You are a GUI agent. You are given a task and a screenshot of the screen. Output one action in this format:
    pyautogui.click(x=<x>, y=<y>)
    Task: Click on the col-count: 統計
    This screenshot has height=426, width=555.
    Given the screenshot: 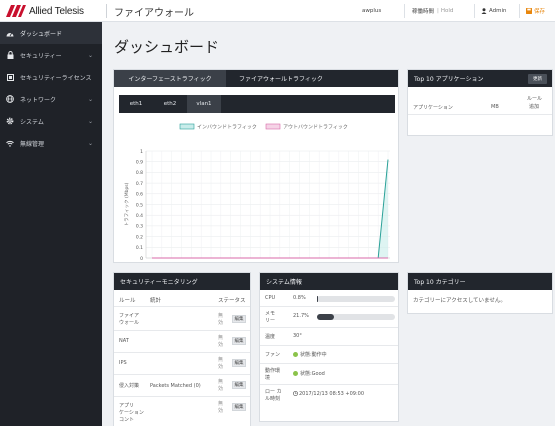 What is the action you would take?
    pyautogui.click(x=156, y=301)
    